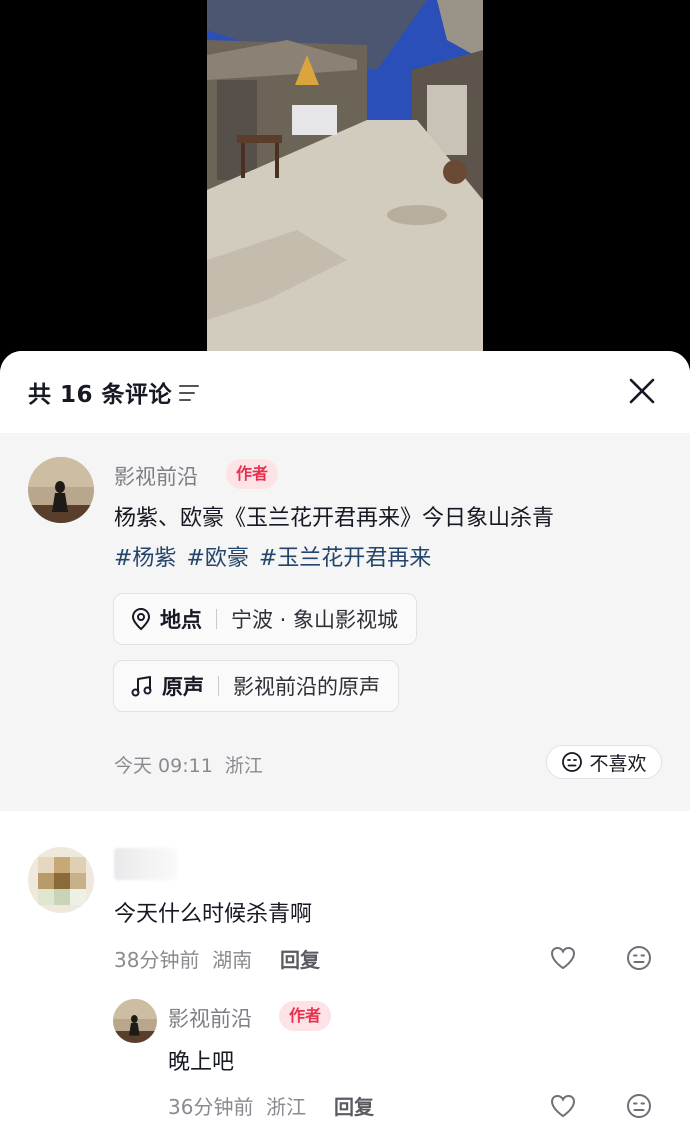 Image resolution: width=690 pixels, height=1140 pixels. What do you see at coordinates (141, 686) in the screenshot?
I see `music-note-icon` at bounding box center [141, 686].